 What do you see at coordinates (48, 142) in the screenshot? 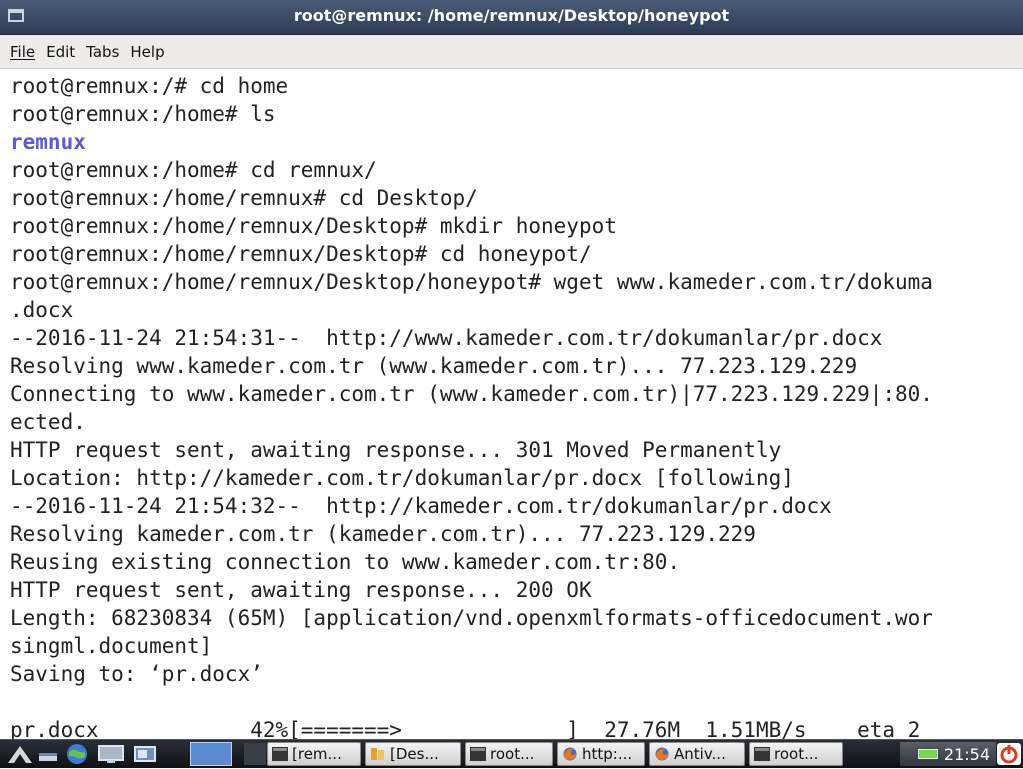
I see `terminal-line-directory: remnux` at bounding box center [48, 142].